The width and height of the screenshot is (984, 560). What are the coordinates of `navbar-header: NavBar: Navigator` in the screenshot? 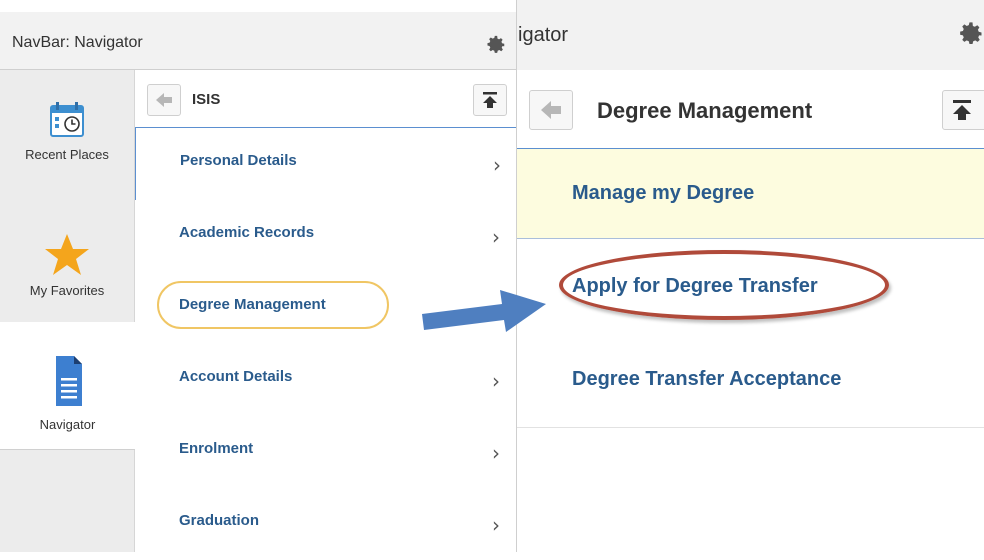 It's located at (258, 41).